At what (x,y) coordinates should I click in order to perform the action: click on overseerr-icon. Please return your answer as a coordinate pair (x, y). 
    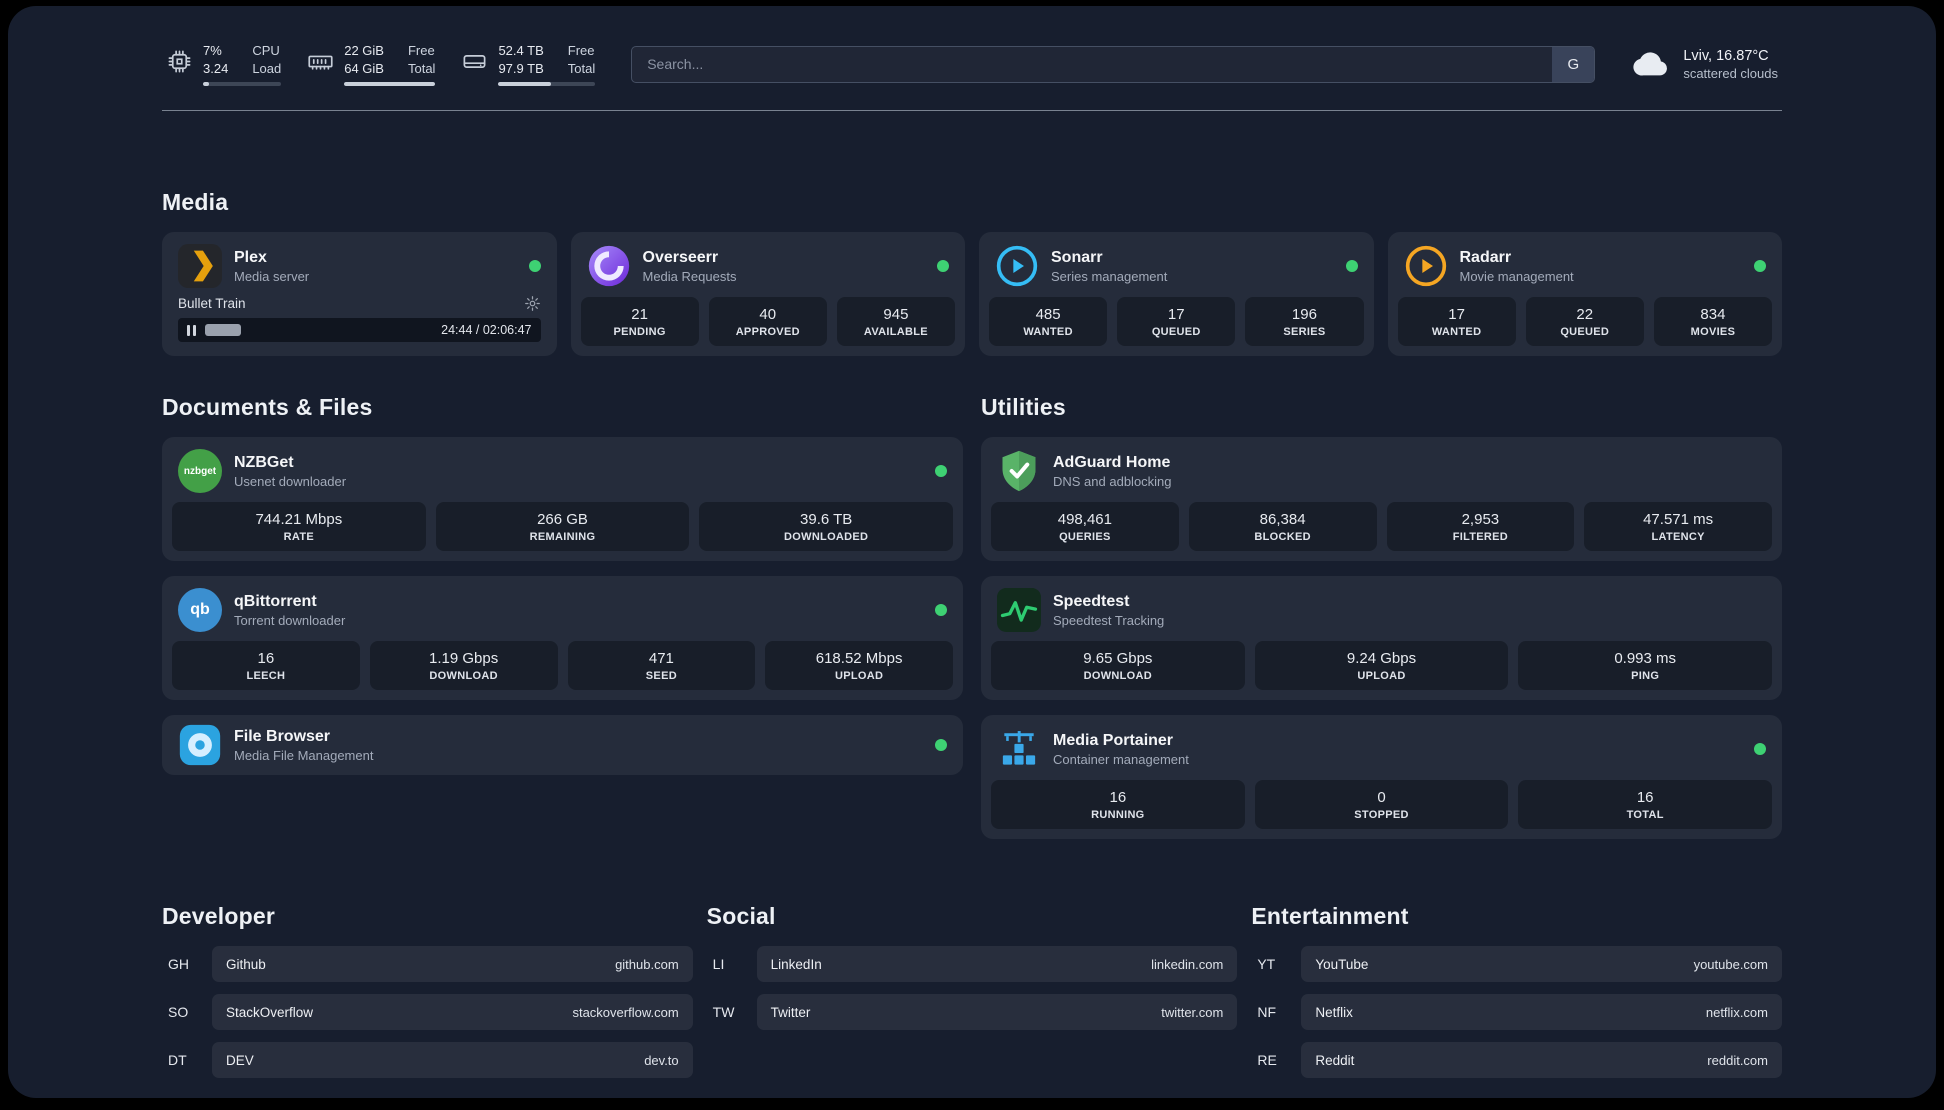
    Looking at the image, I should click on (609, 266).